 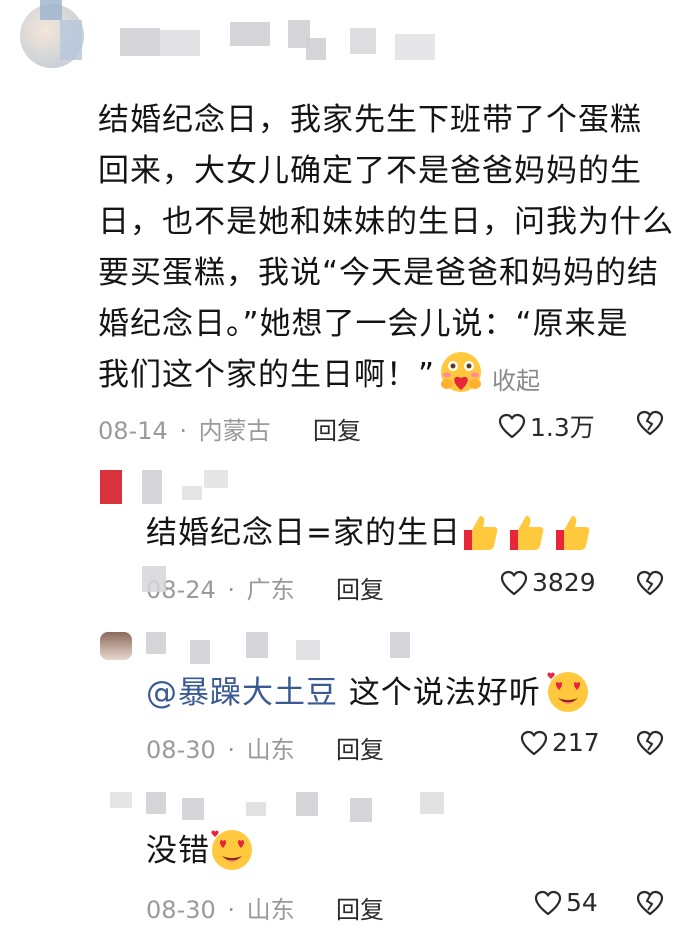 What do you see at coordinates (439, 693) in the screenshot?
I see `comment-body-text: 这个说法好听` at bounding box center [439, 693].